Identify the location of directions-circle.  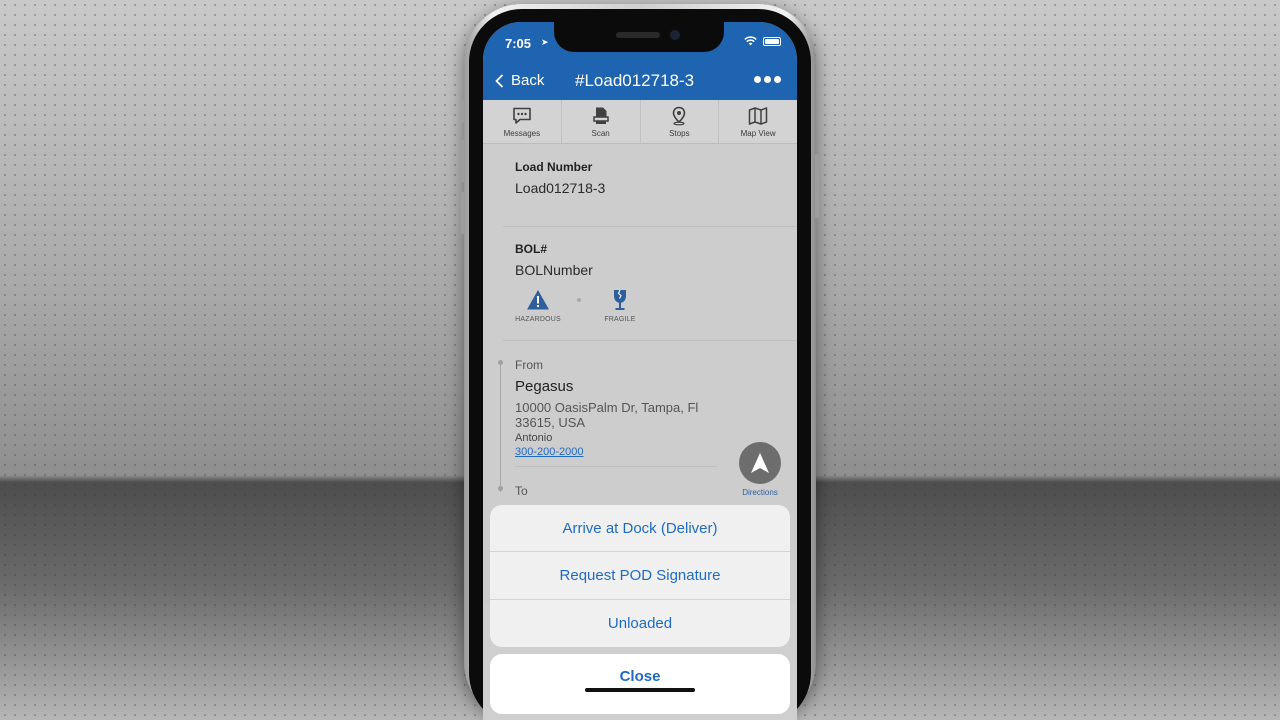
(760, 463).